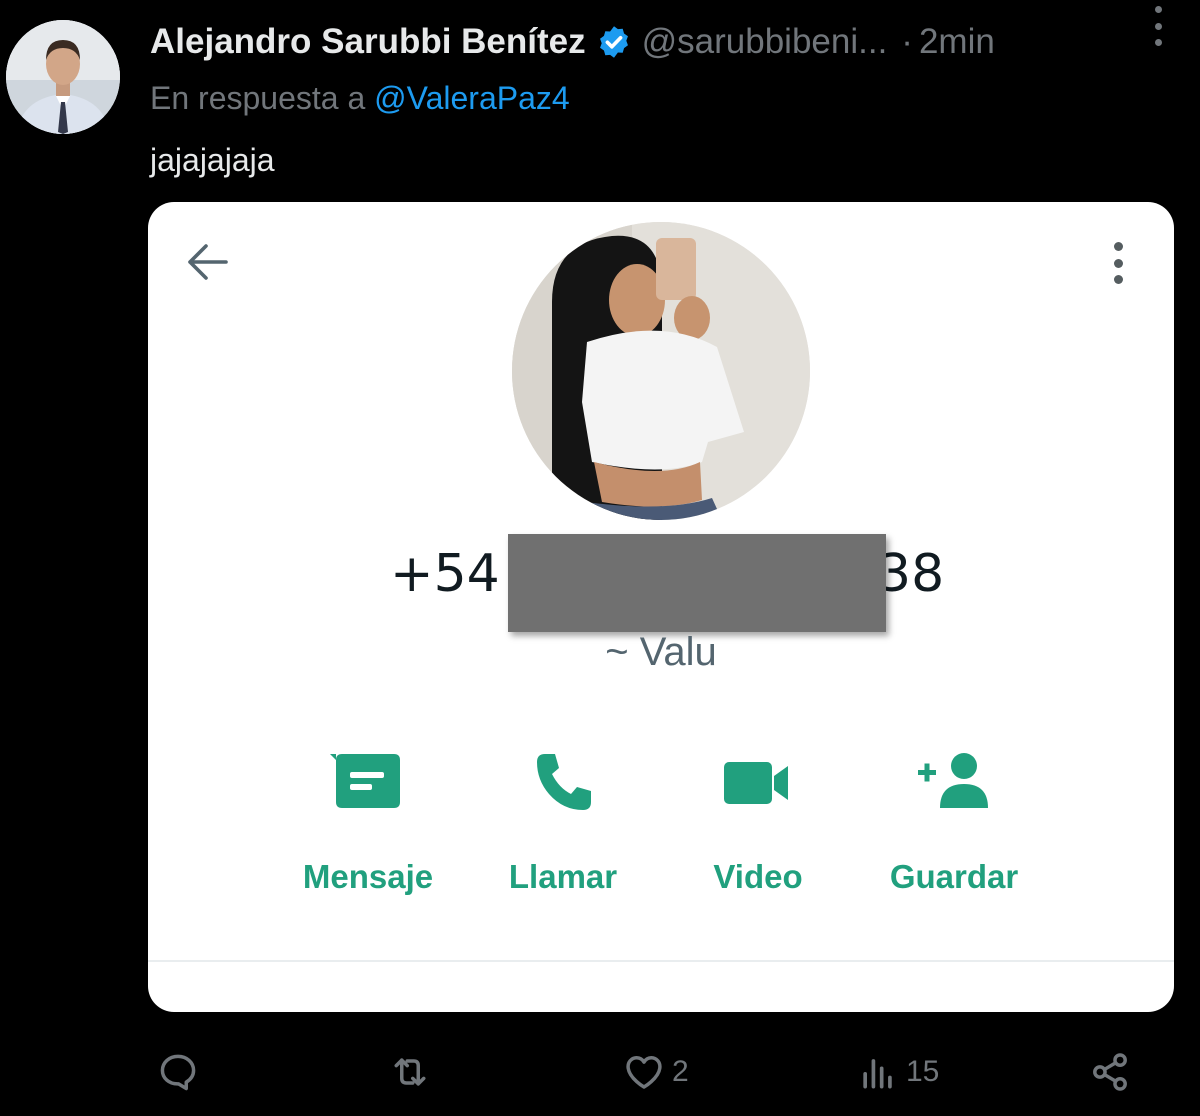 This screenshot has height=1116, width=1200. I want to click on reply-button, so click(181, 1072).